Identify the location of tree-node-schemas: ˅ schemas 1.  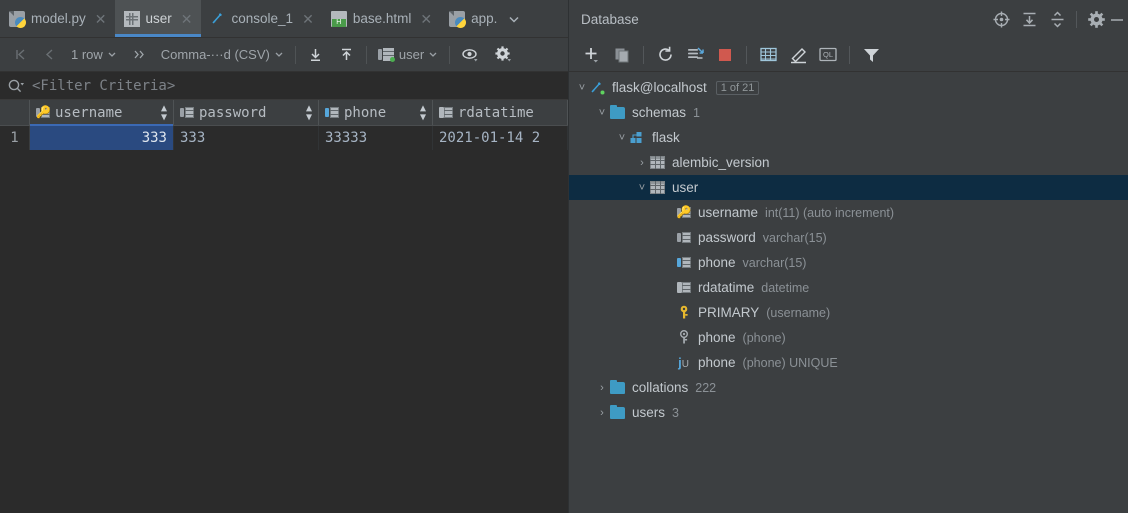
(848, 112).